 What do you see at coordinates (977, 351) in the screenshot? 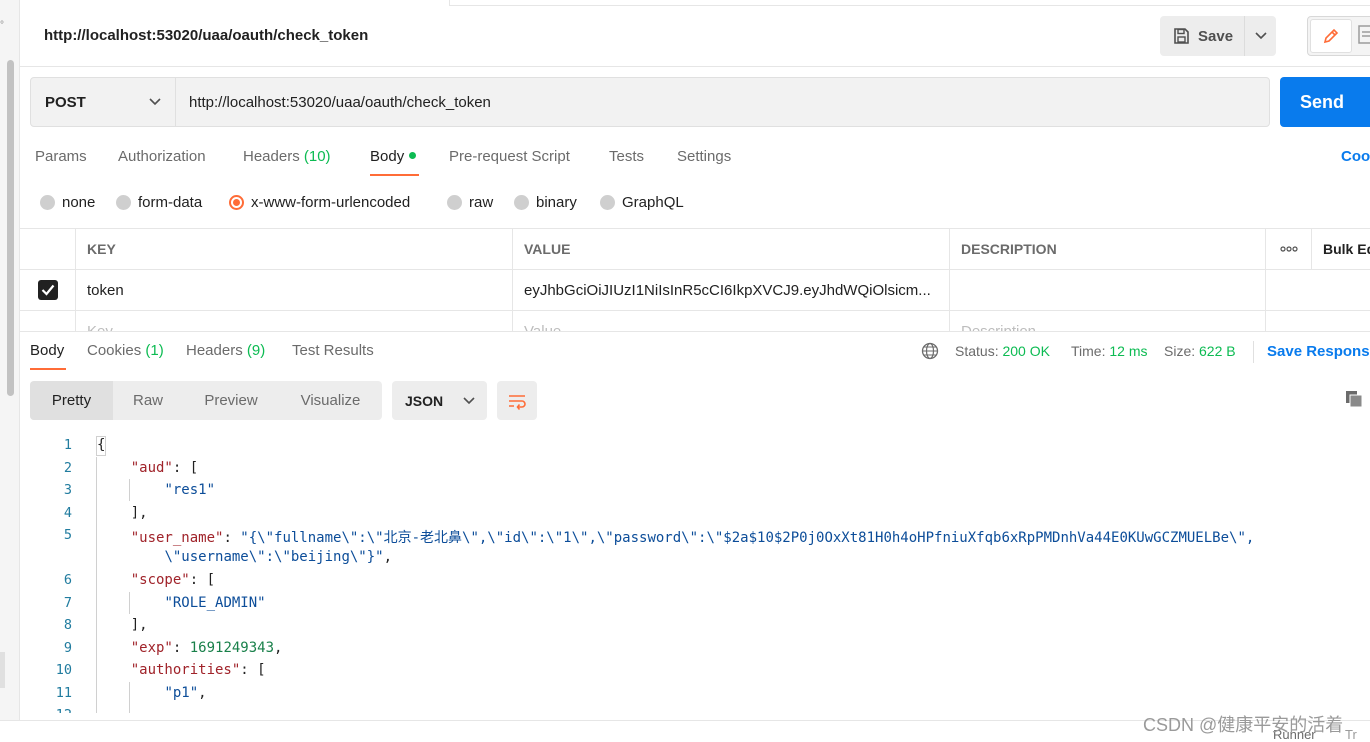
I see `status-label: Status:` at bounding box center [977, 351].